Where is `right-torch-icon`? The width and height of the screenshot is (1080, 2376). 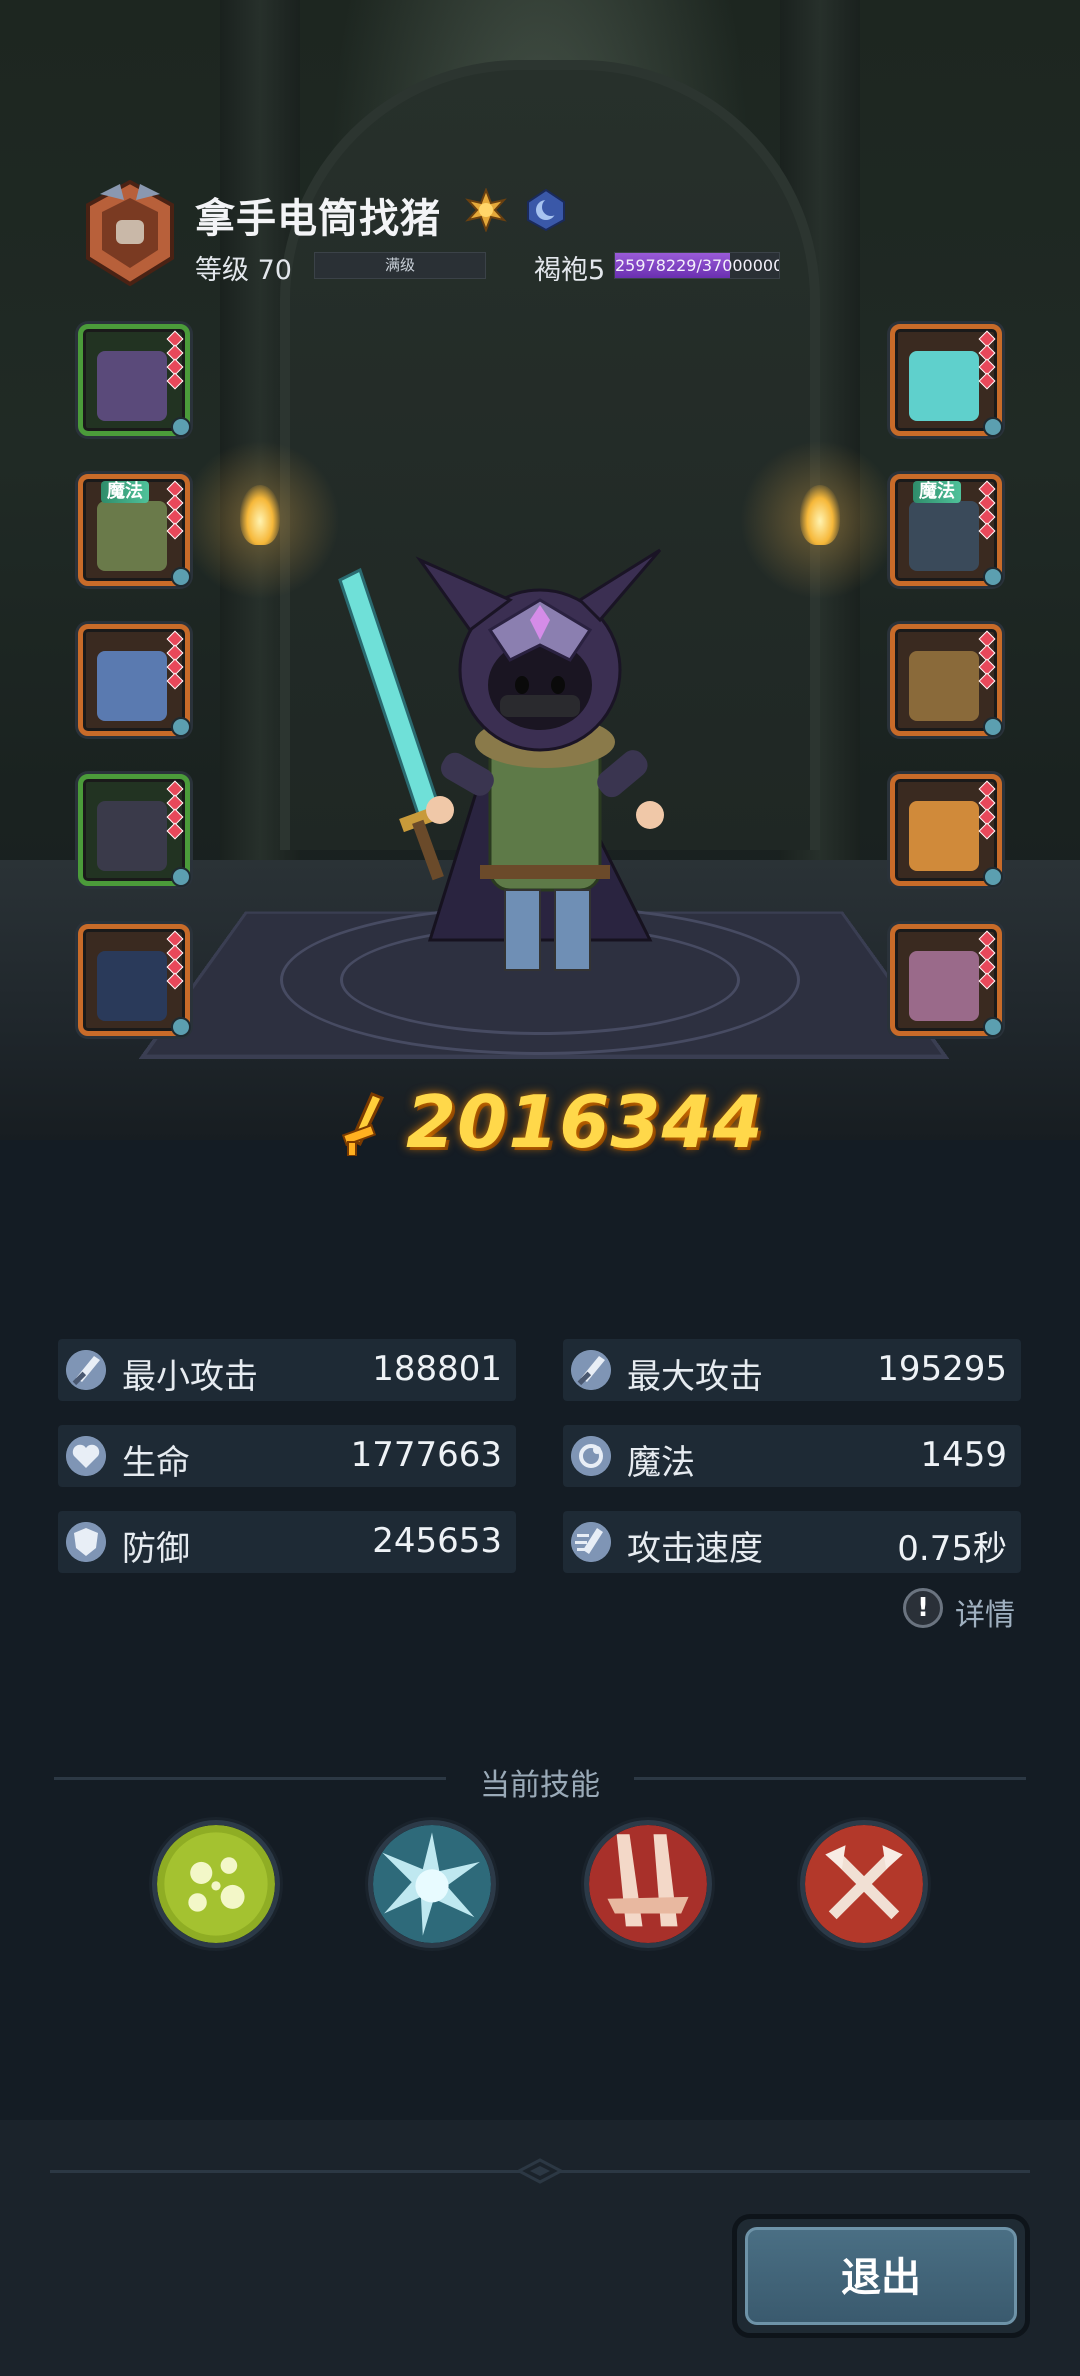
right-torch-icon is located at coordinates (820, 515).